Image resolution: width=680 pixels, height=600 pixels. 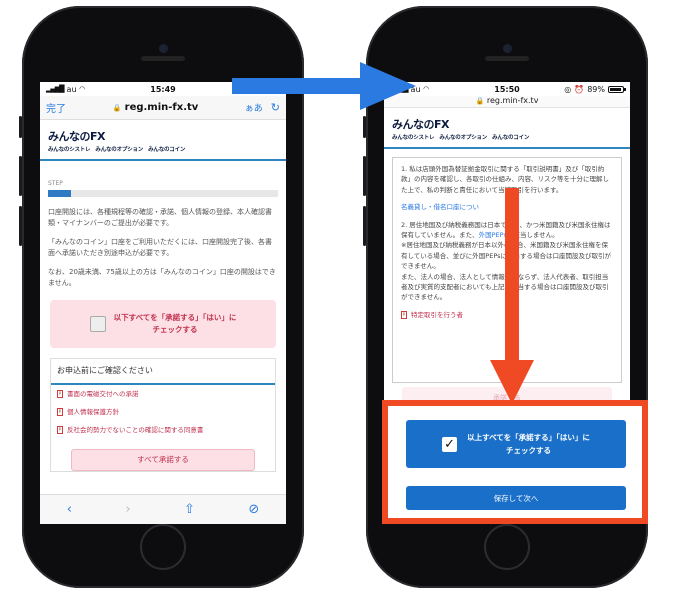 What do you see at coordinates (437, 314) in the screenshot?
I see `specified-transaction-label: 特定取引を行う者` at bounding box center [437, 314].